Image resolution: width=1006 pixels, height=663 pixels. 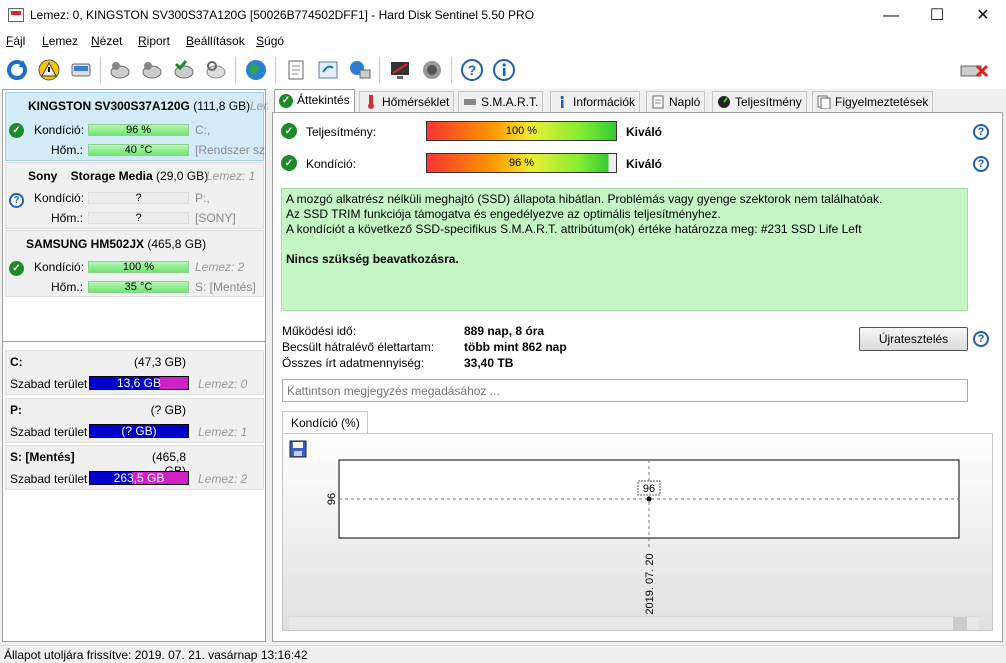 I want to click on refresh-icon, so click(x=17, y=70).